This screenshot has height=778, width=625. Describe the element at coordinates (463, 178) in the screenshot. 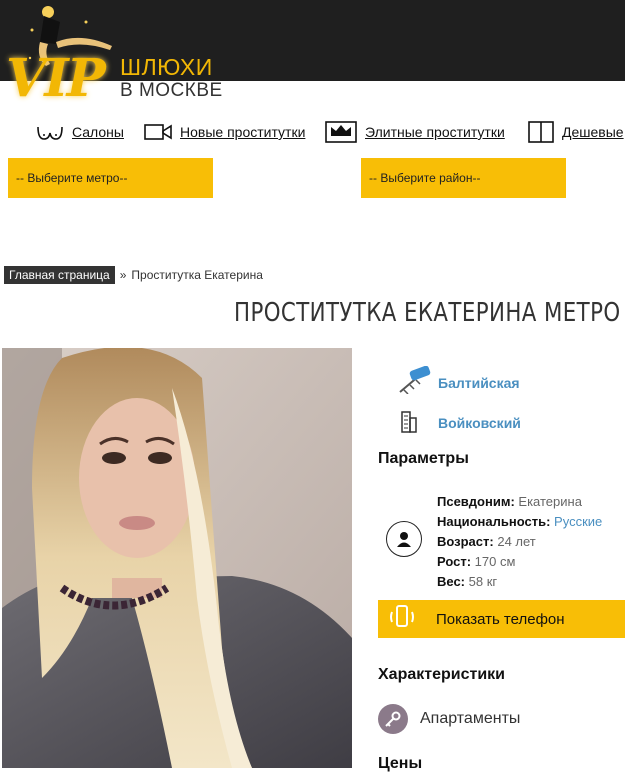

I see `district-select: -- Выберите район--` at that location.